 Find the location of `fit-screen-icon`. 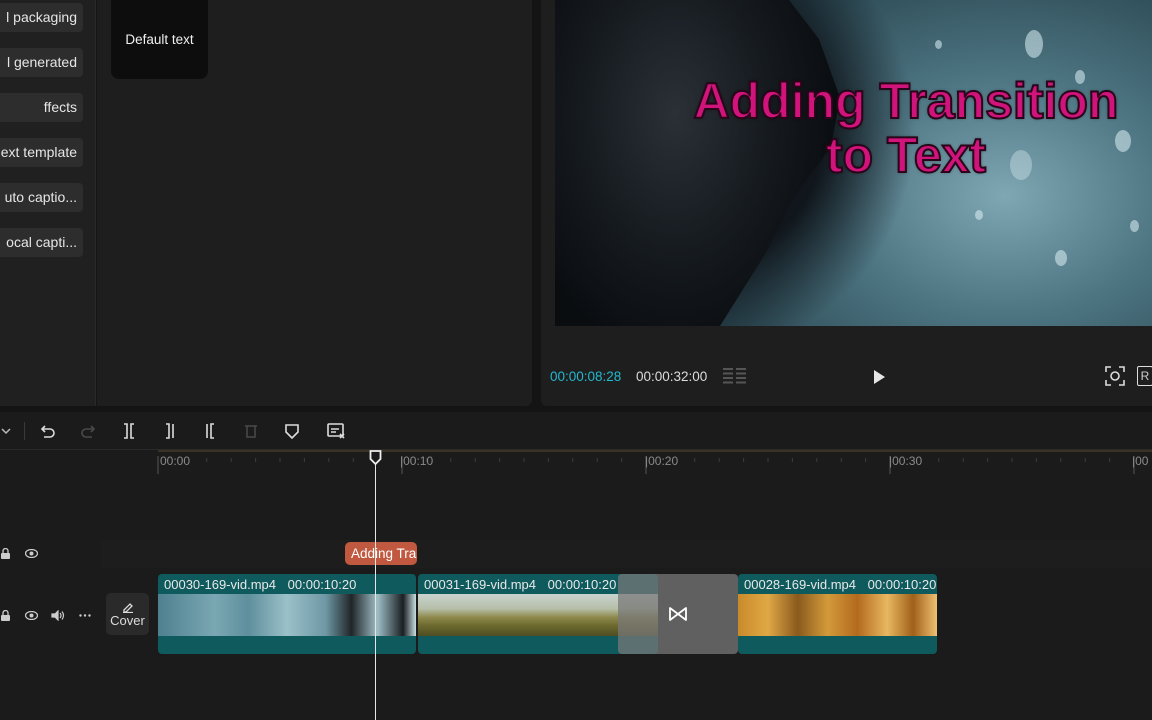

fit-screen-icon is located at coordinates (1115, 376).